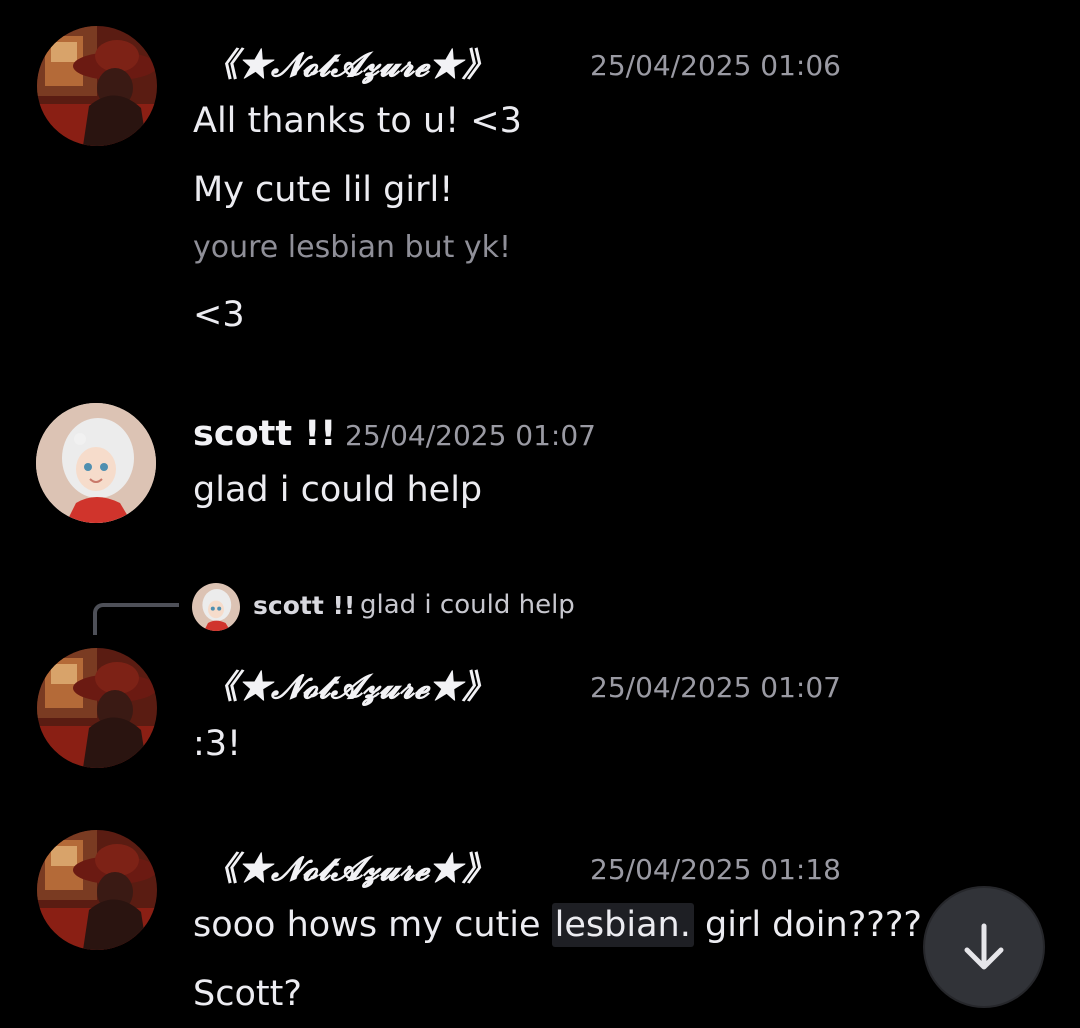 Image resolution: width=1080 pixels, height=1028 pixels. I want to click on reply-preview: glad i could help, so click(467, 605).